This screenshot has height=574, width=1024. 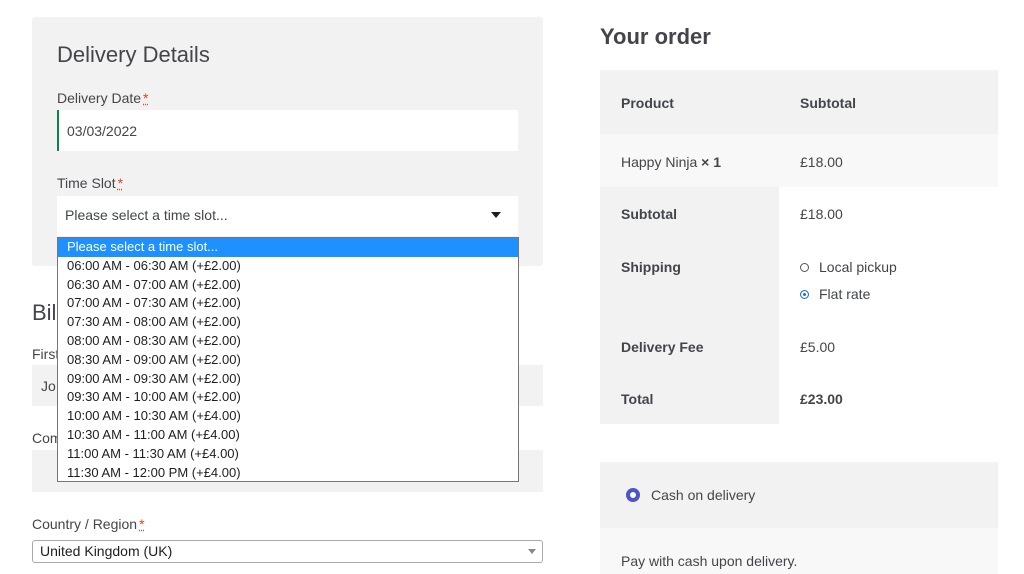 I want to click on delivery-fee-value: £5.00, so click(x=818, y=347).